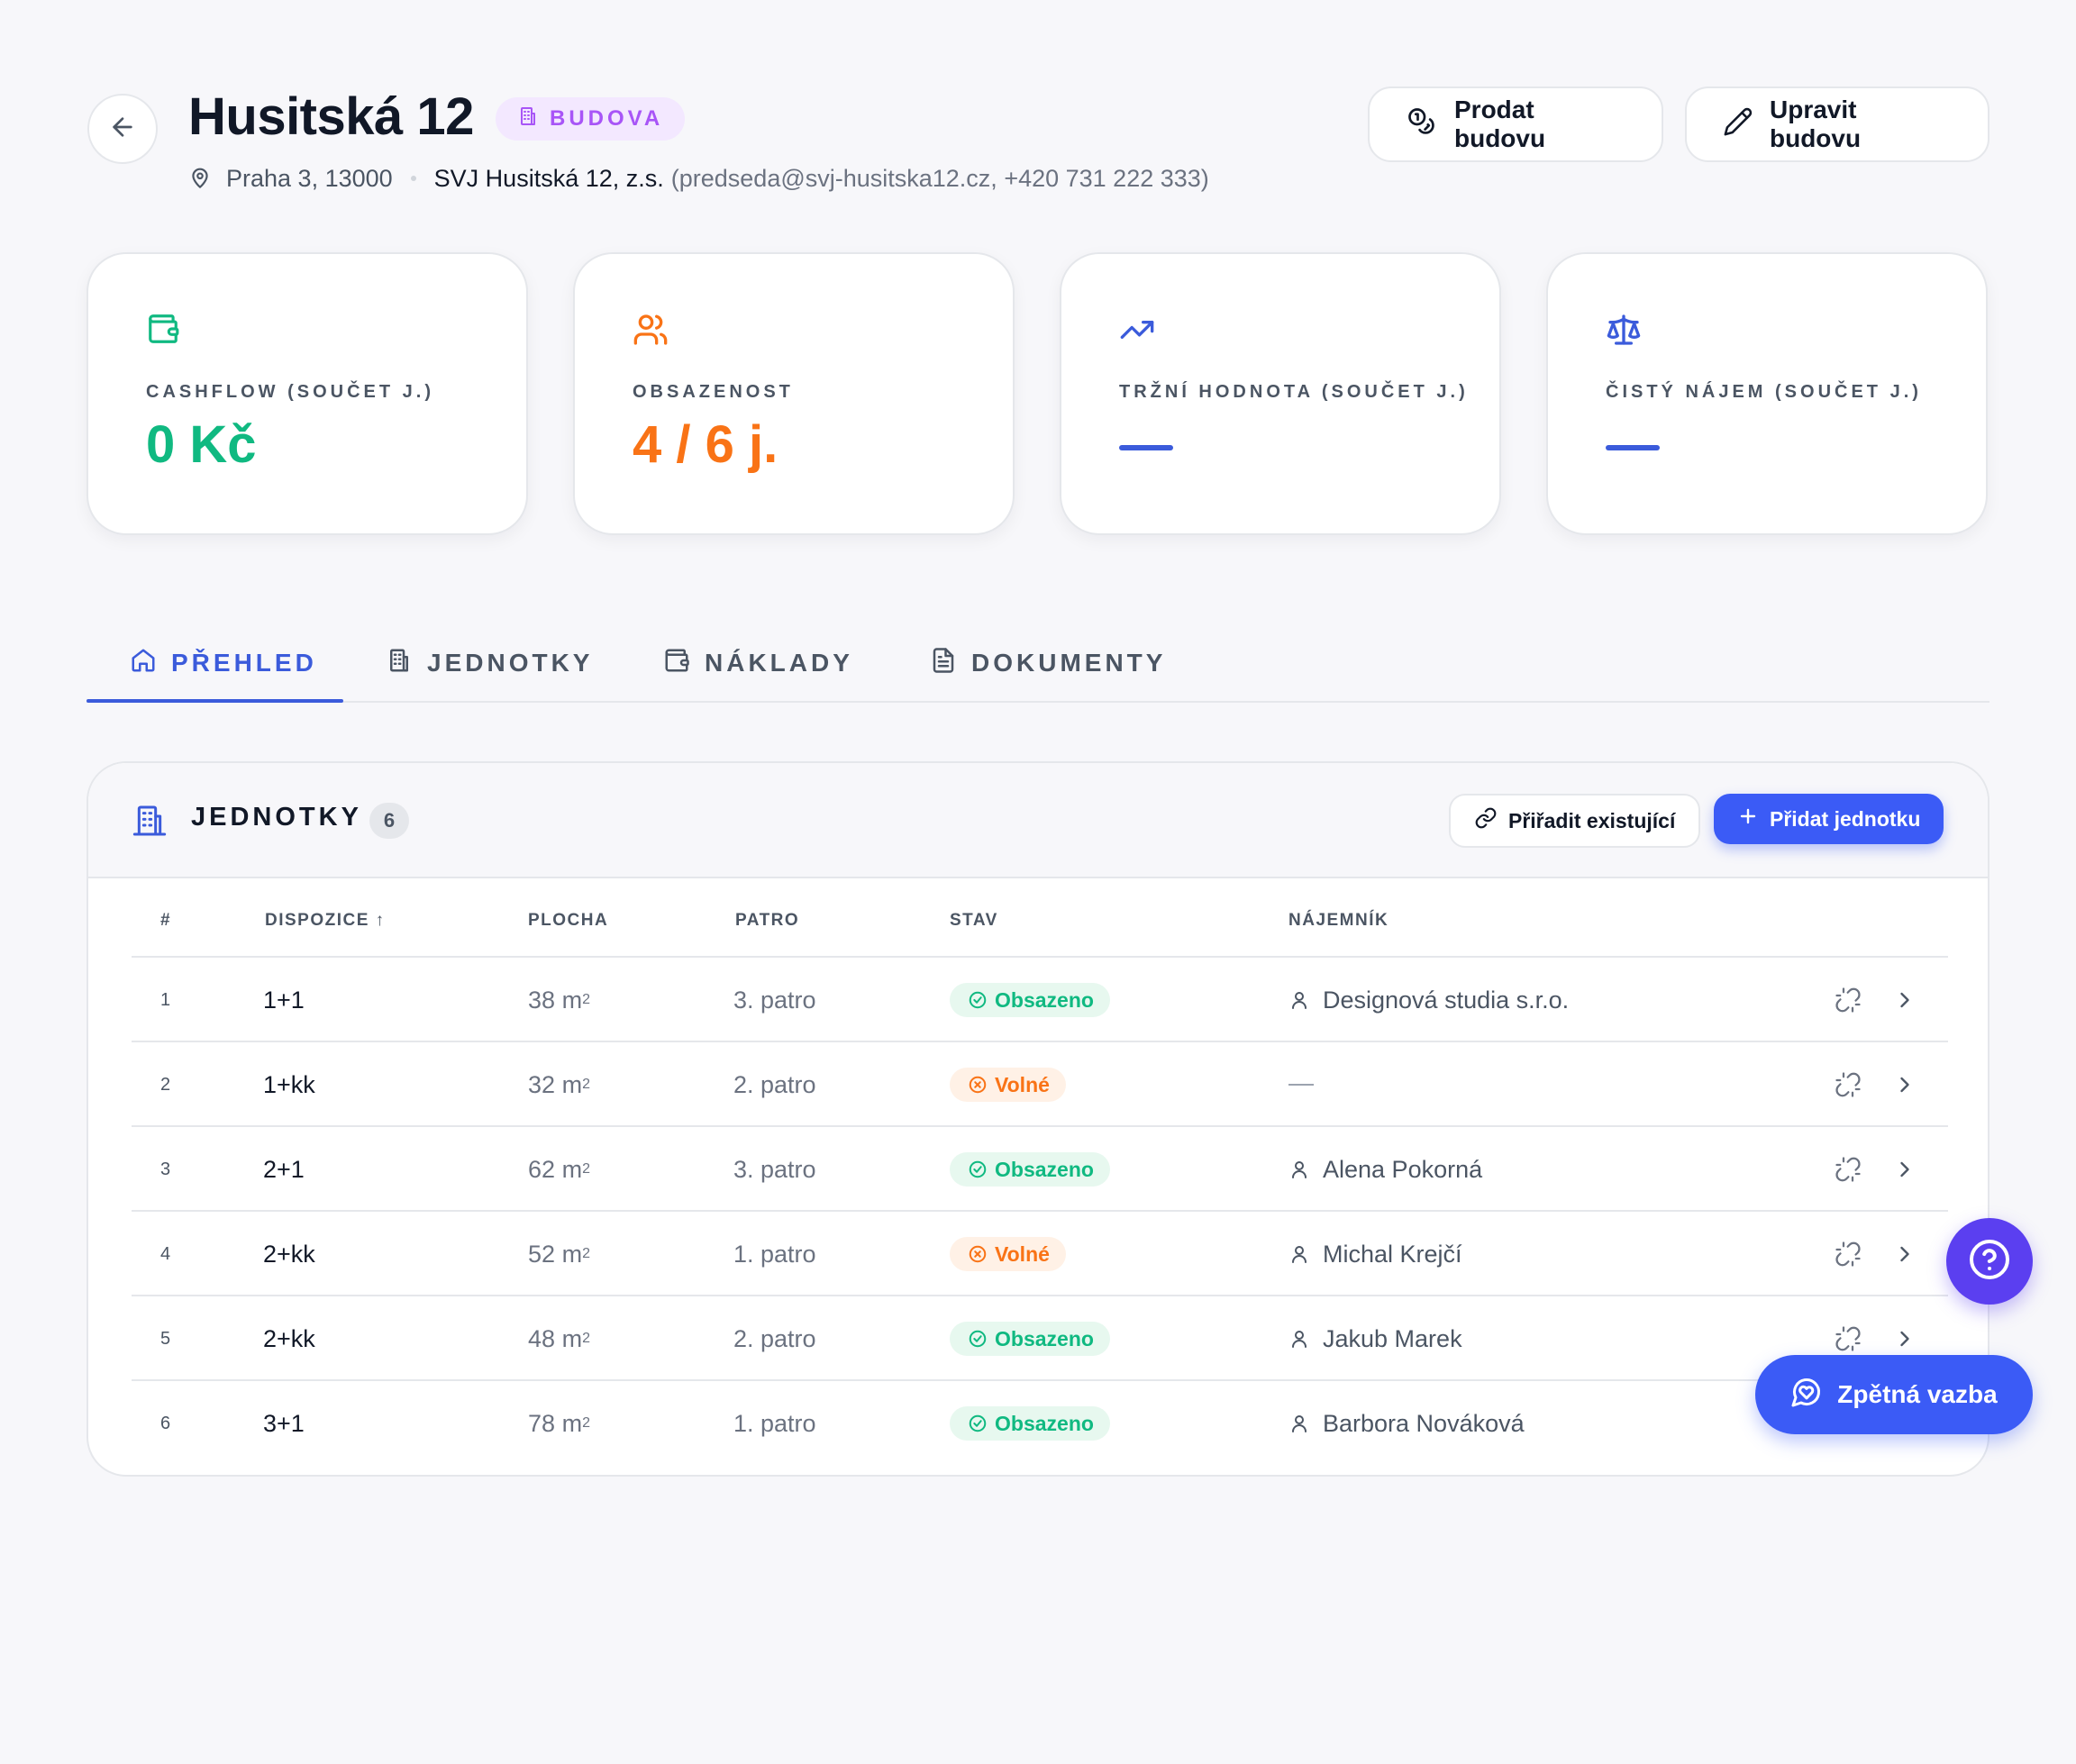 This screenshot has width=2076, height=1764. What do you see at coordinates (1624, 332) in the screenshot?
I see `scale-icon` at bounding box center [1624, 332].